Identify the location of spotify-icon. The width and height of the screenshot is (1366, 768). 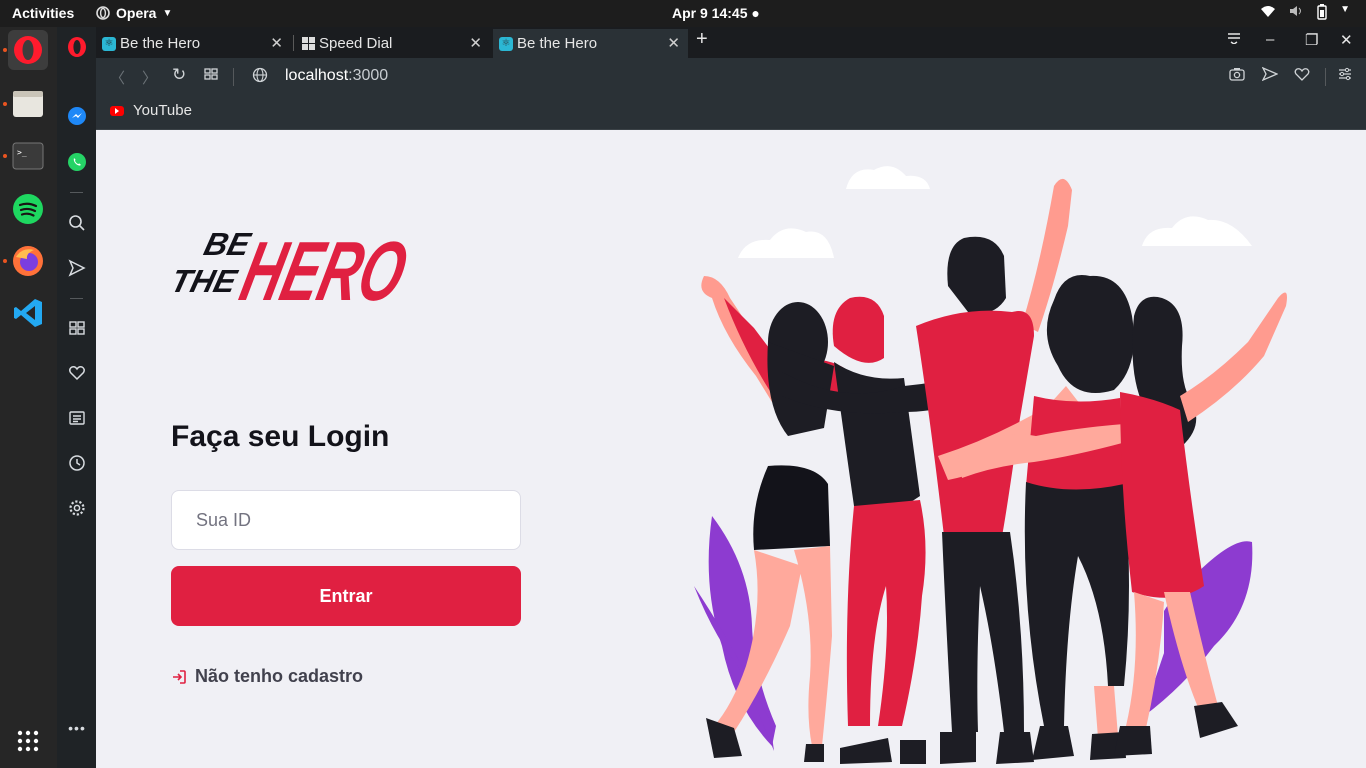
(28, 209).